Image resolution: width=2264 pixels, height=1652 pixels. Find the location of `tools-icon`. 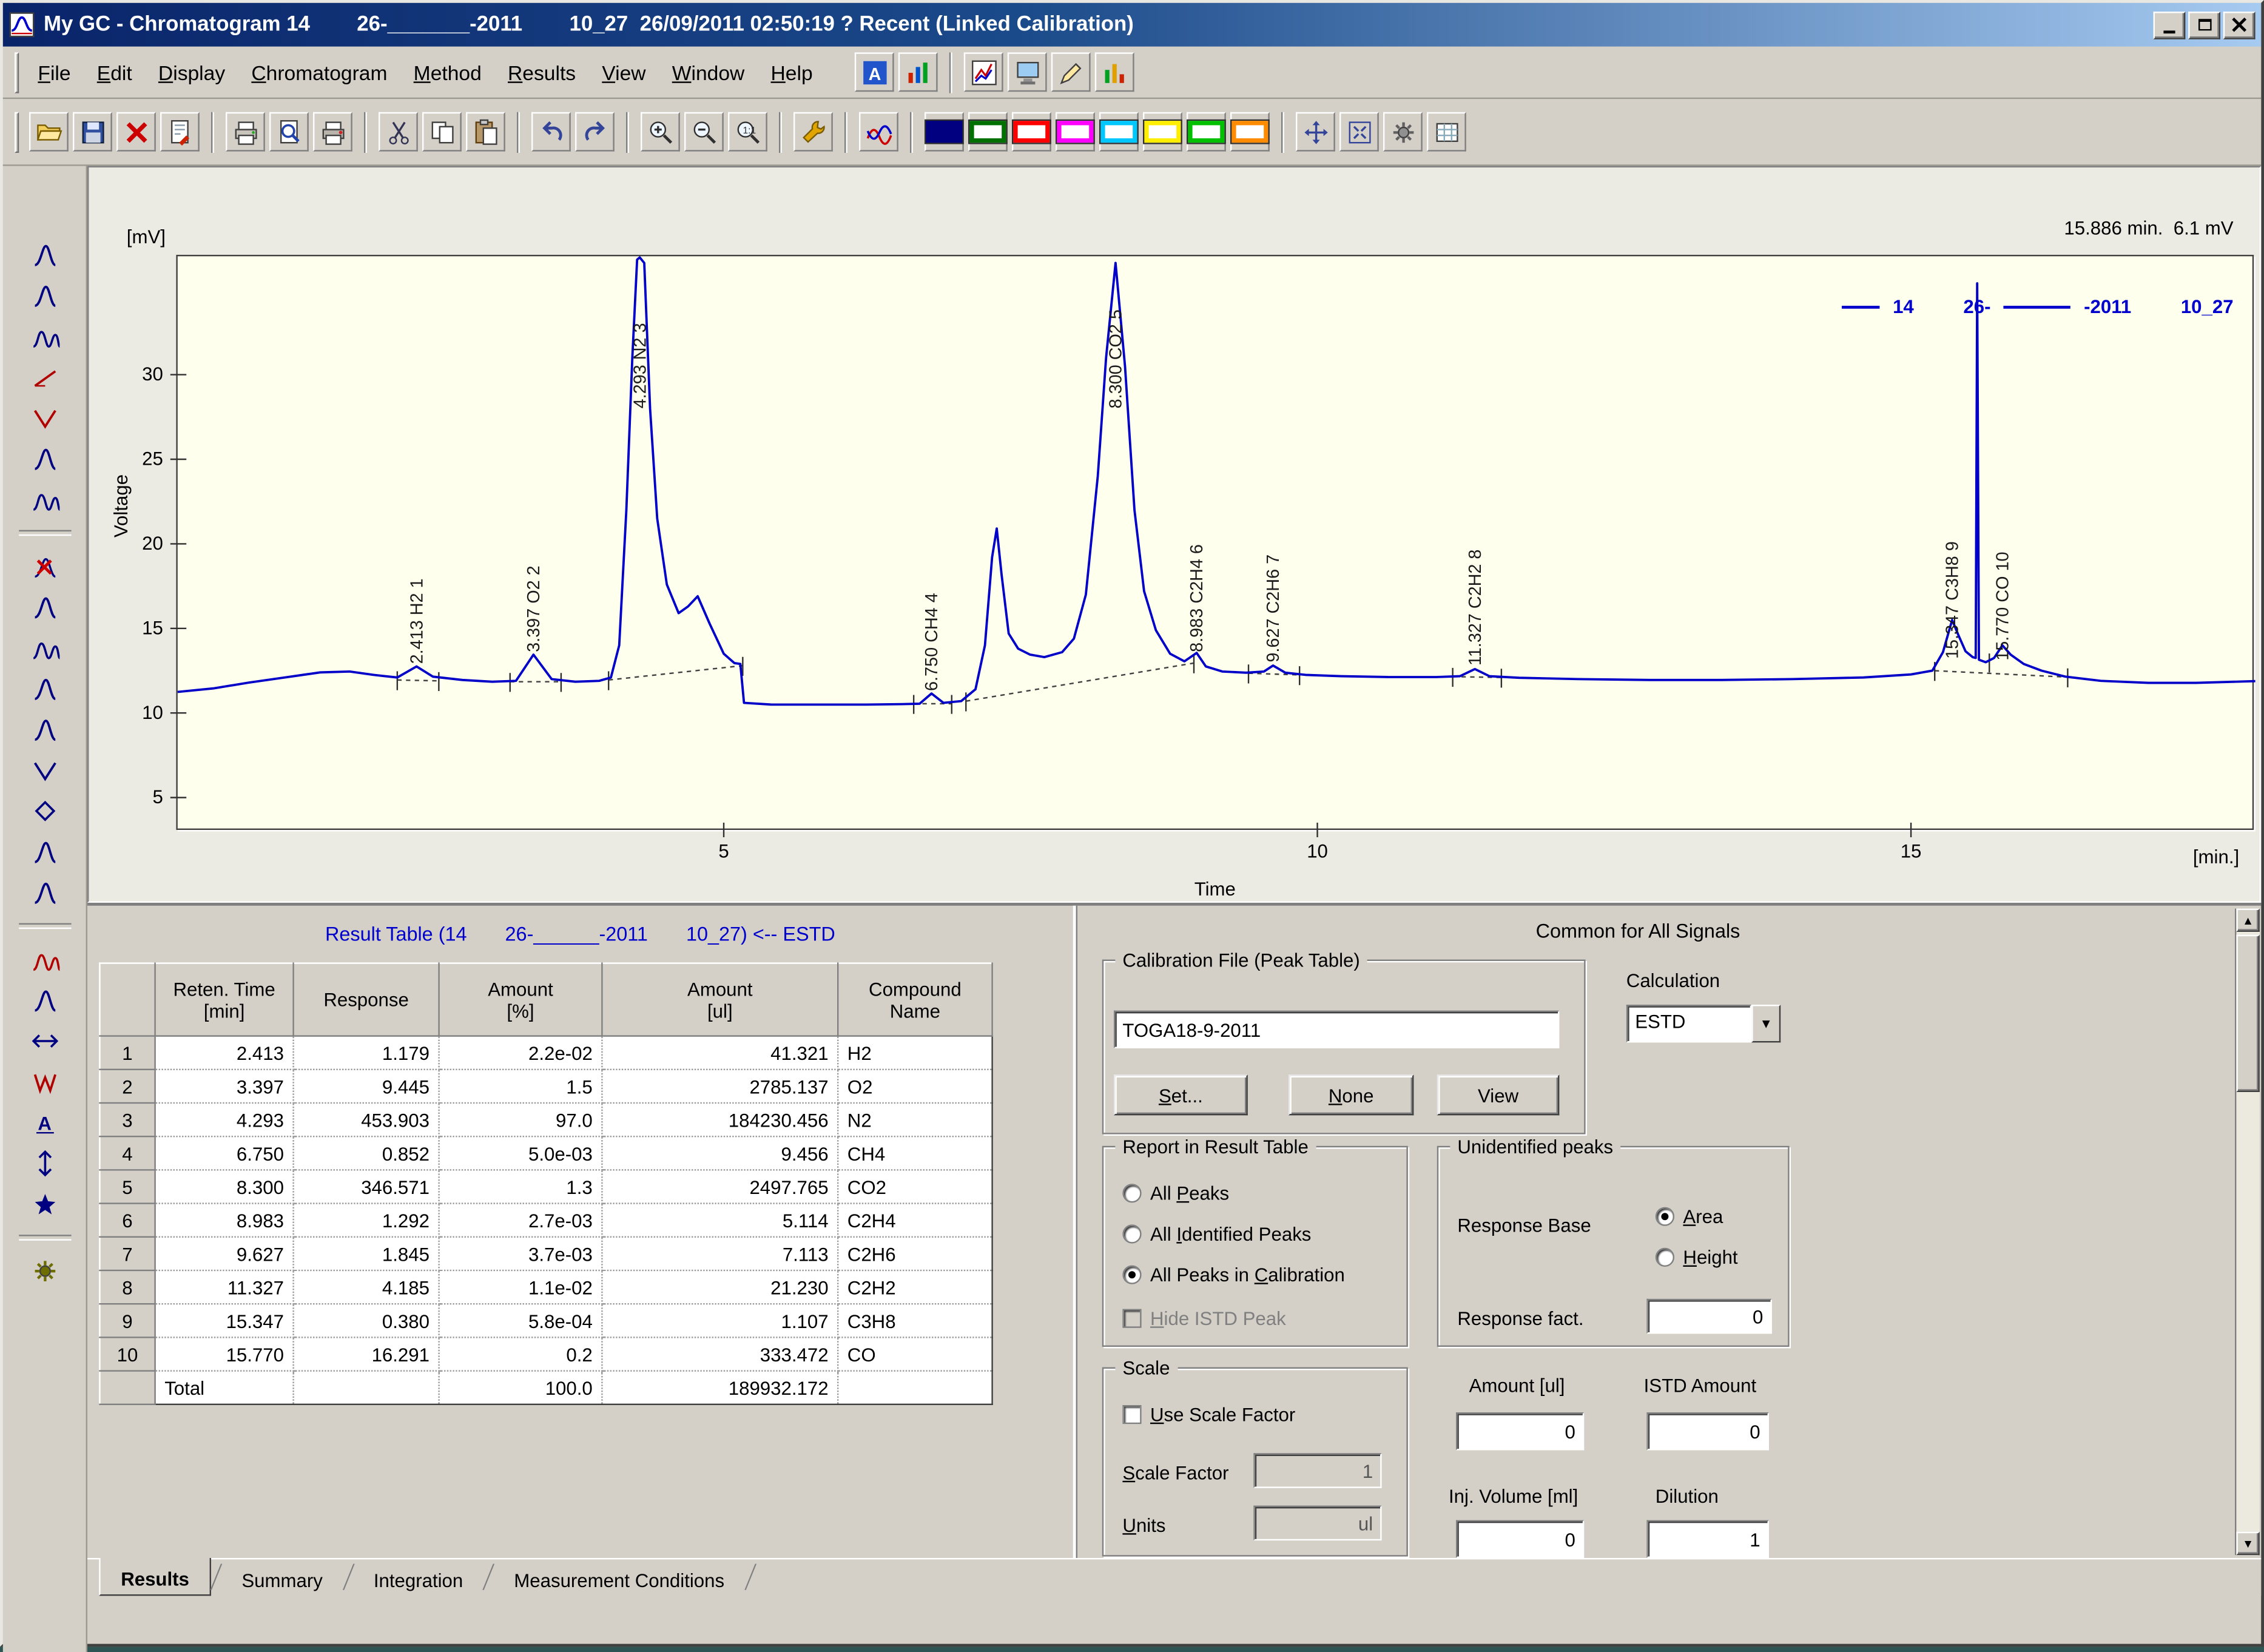

tools-icon is located at coordinates (1403, 132).